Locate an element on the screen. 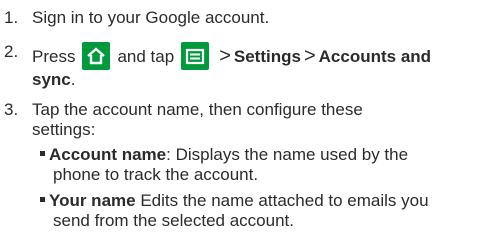  press-text: Press is located at coordinates (54, 56).